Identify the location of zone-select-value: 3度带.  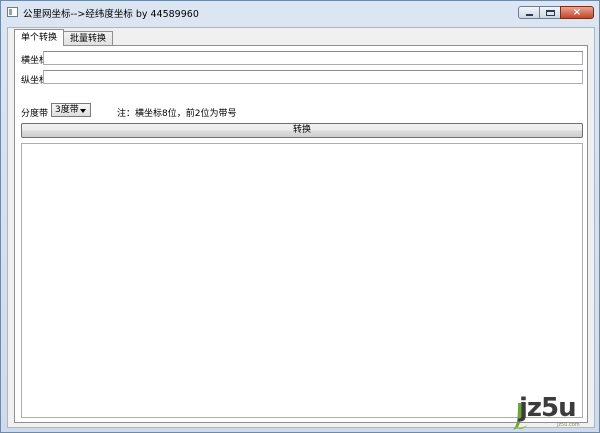
(67, 110).